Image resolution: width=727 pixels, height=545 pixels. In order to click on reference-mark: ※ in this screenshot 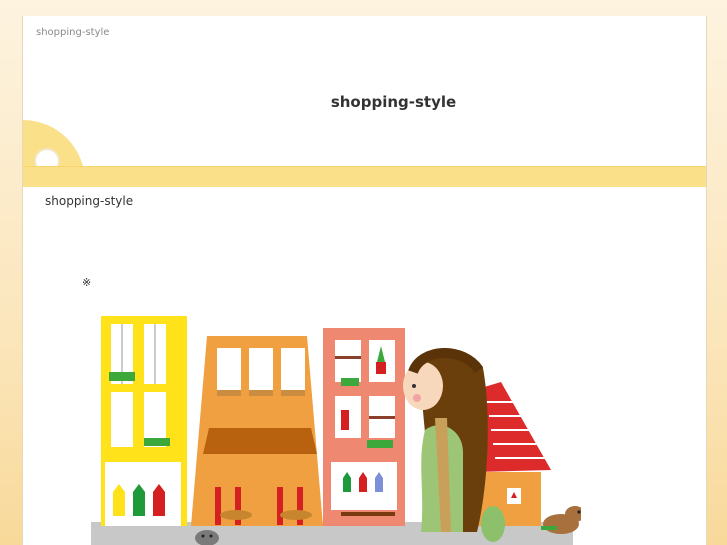, I will do `click(87, 283)`.